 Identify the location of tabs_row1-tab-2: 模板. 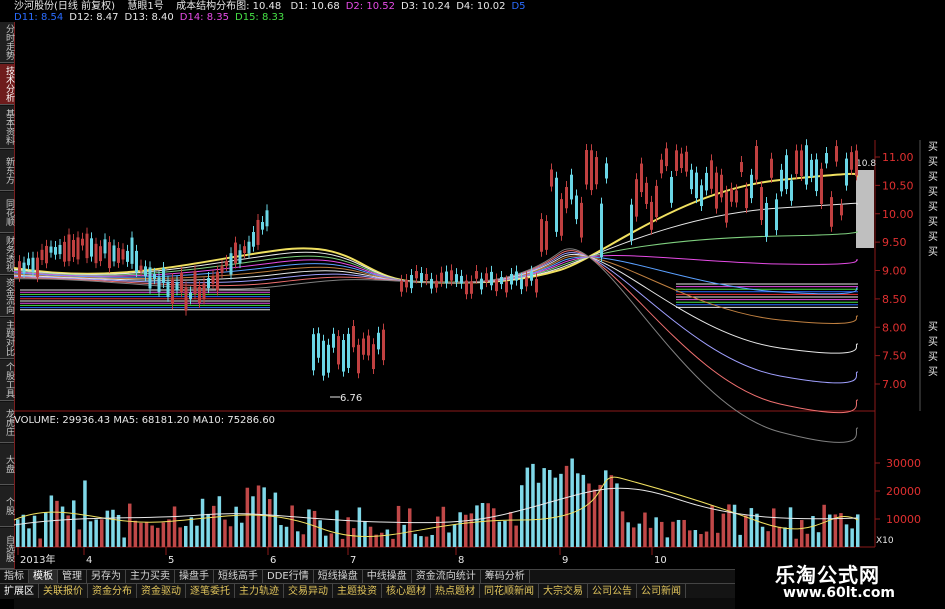
(43, 577).